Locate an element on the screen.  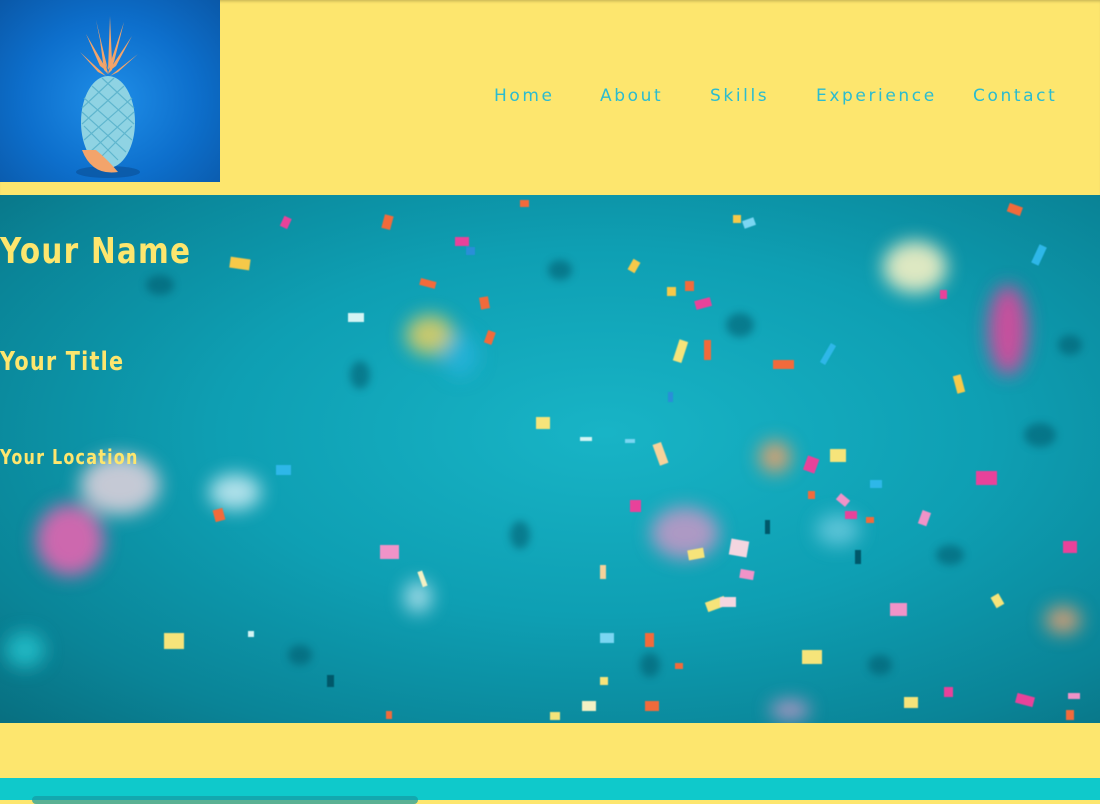
nav-home: Home is located at coordinates (524, 96).